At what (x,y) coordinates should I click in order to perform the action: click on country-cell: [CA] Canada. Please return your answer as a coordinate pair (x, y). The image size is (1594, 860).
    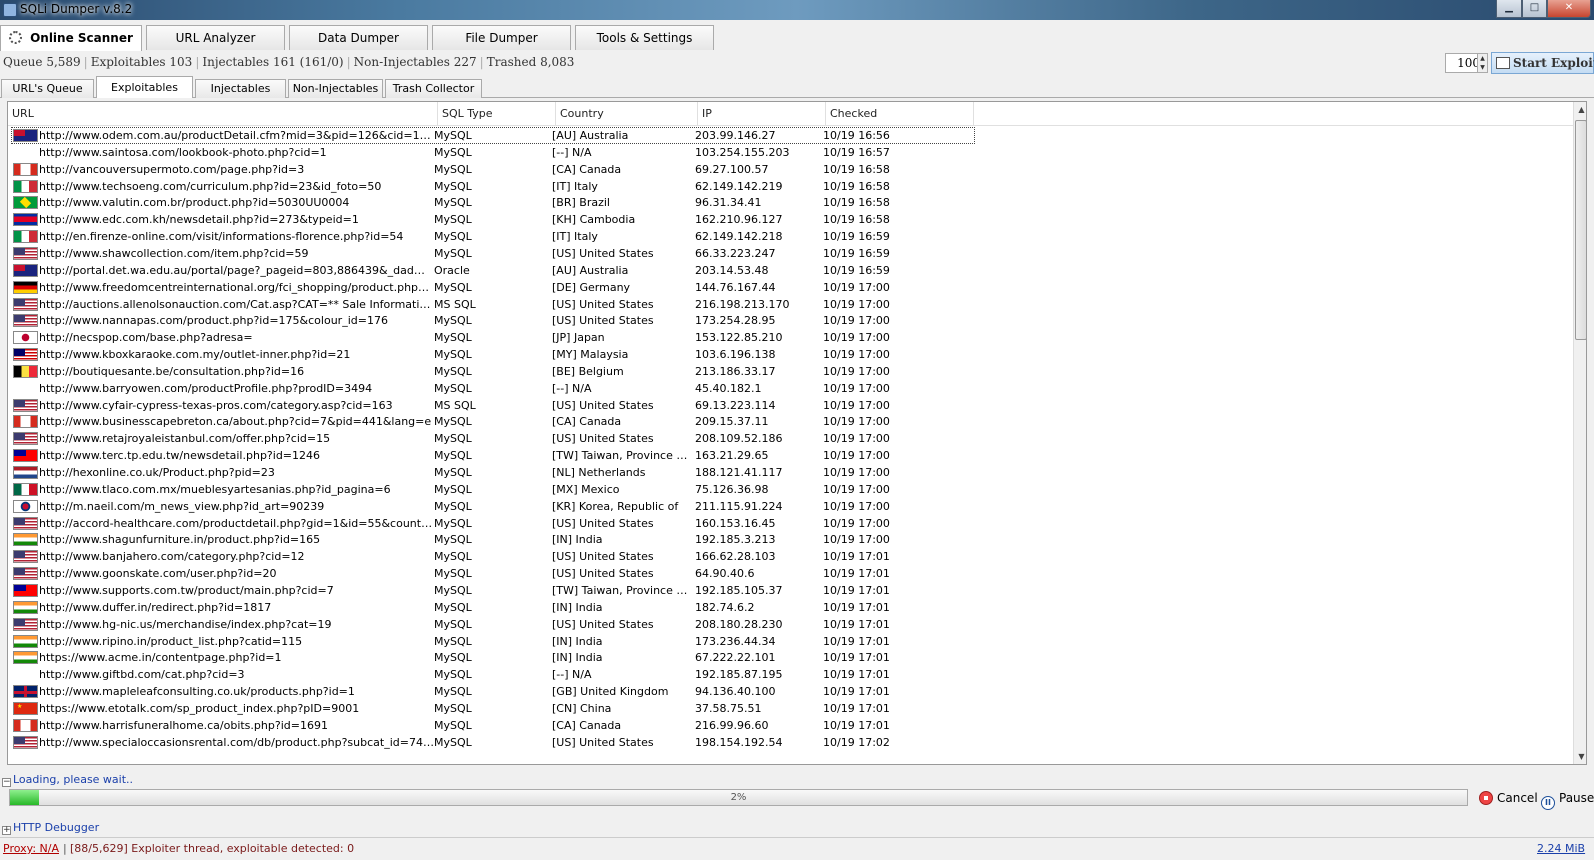
    Looking at the image, I should click on (587, 169).